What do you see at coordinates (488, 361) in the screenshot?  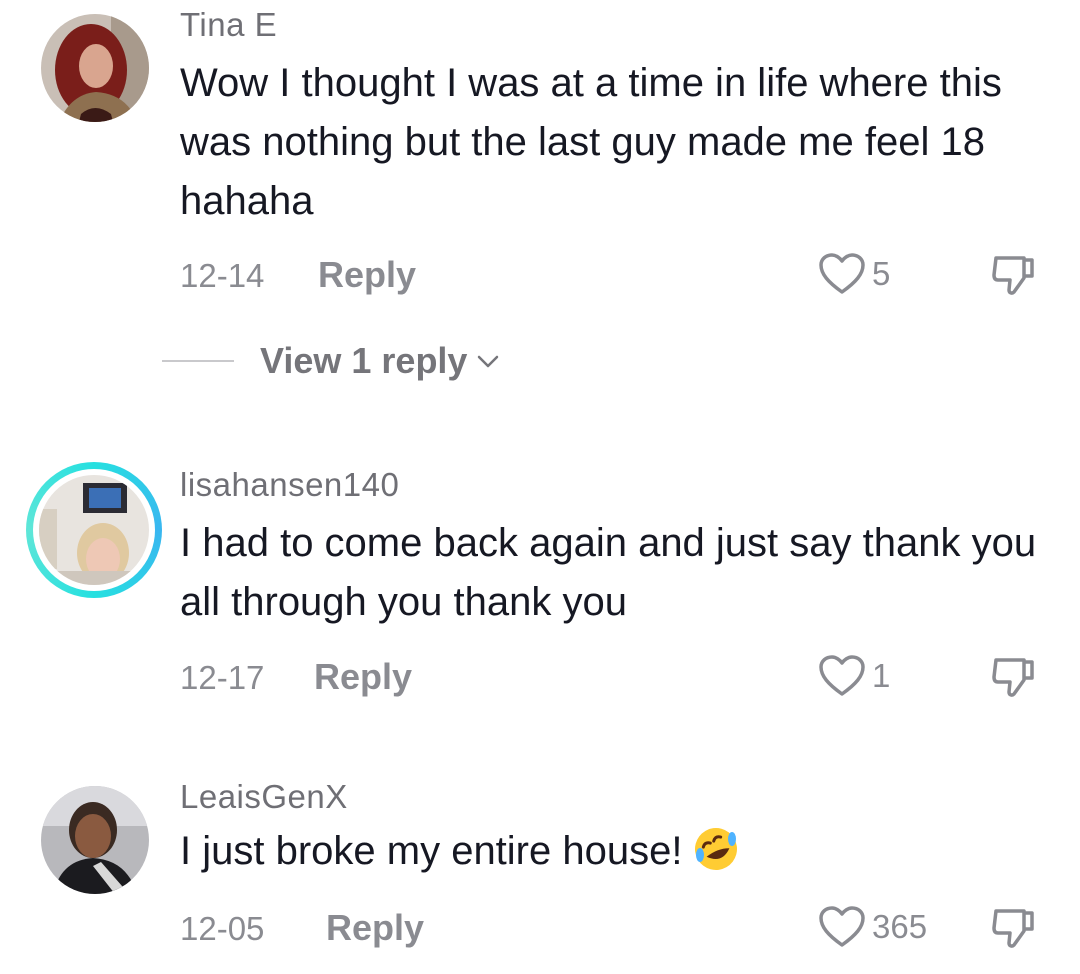 I see `chevron-down-icon` at bounding box center [488, 361].